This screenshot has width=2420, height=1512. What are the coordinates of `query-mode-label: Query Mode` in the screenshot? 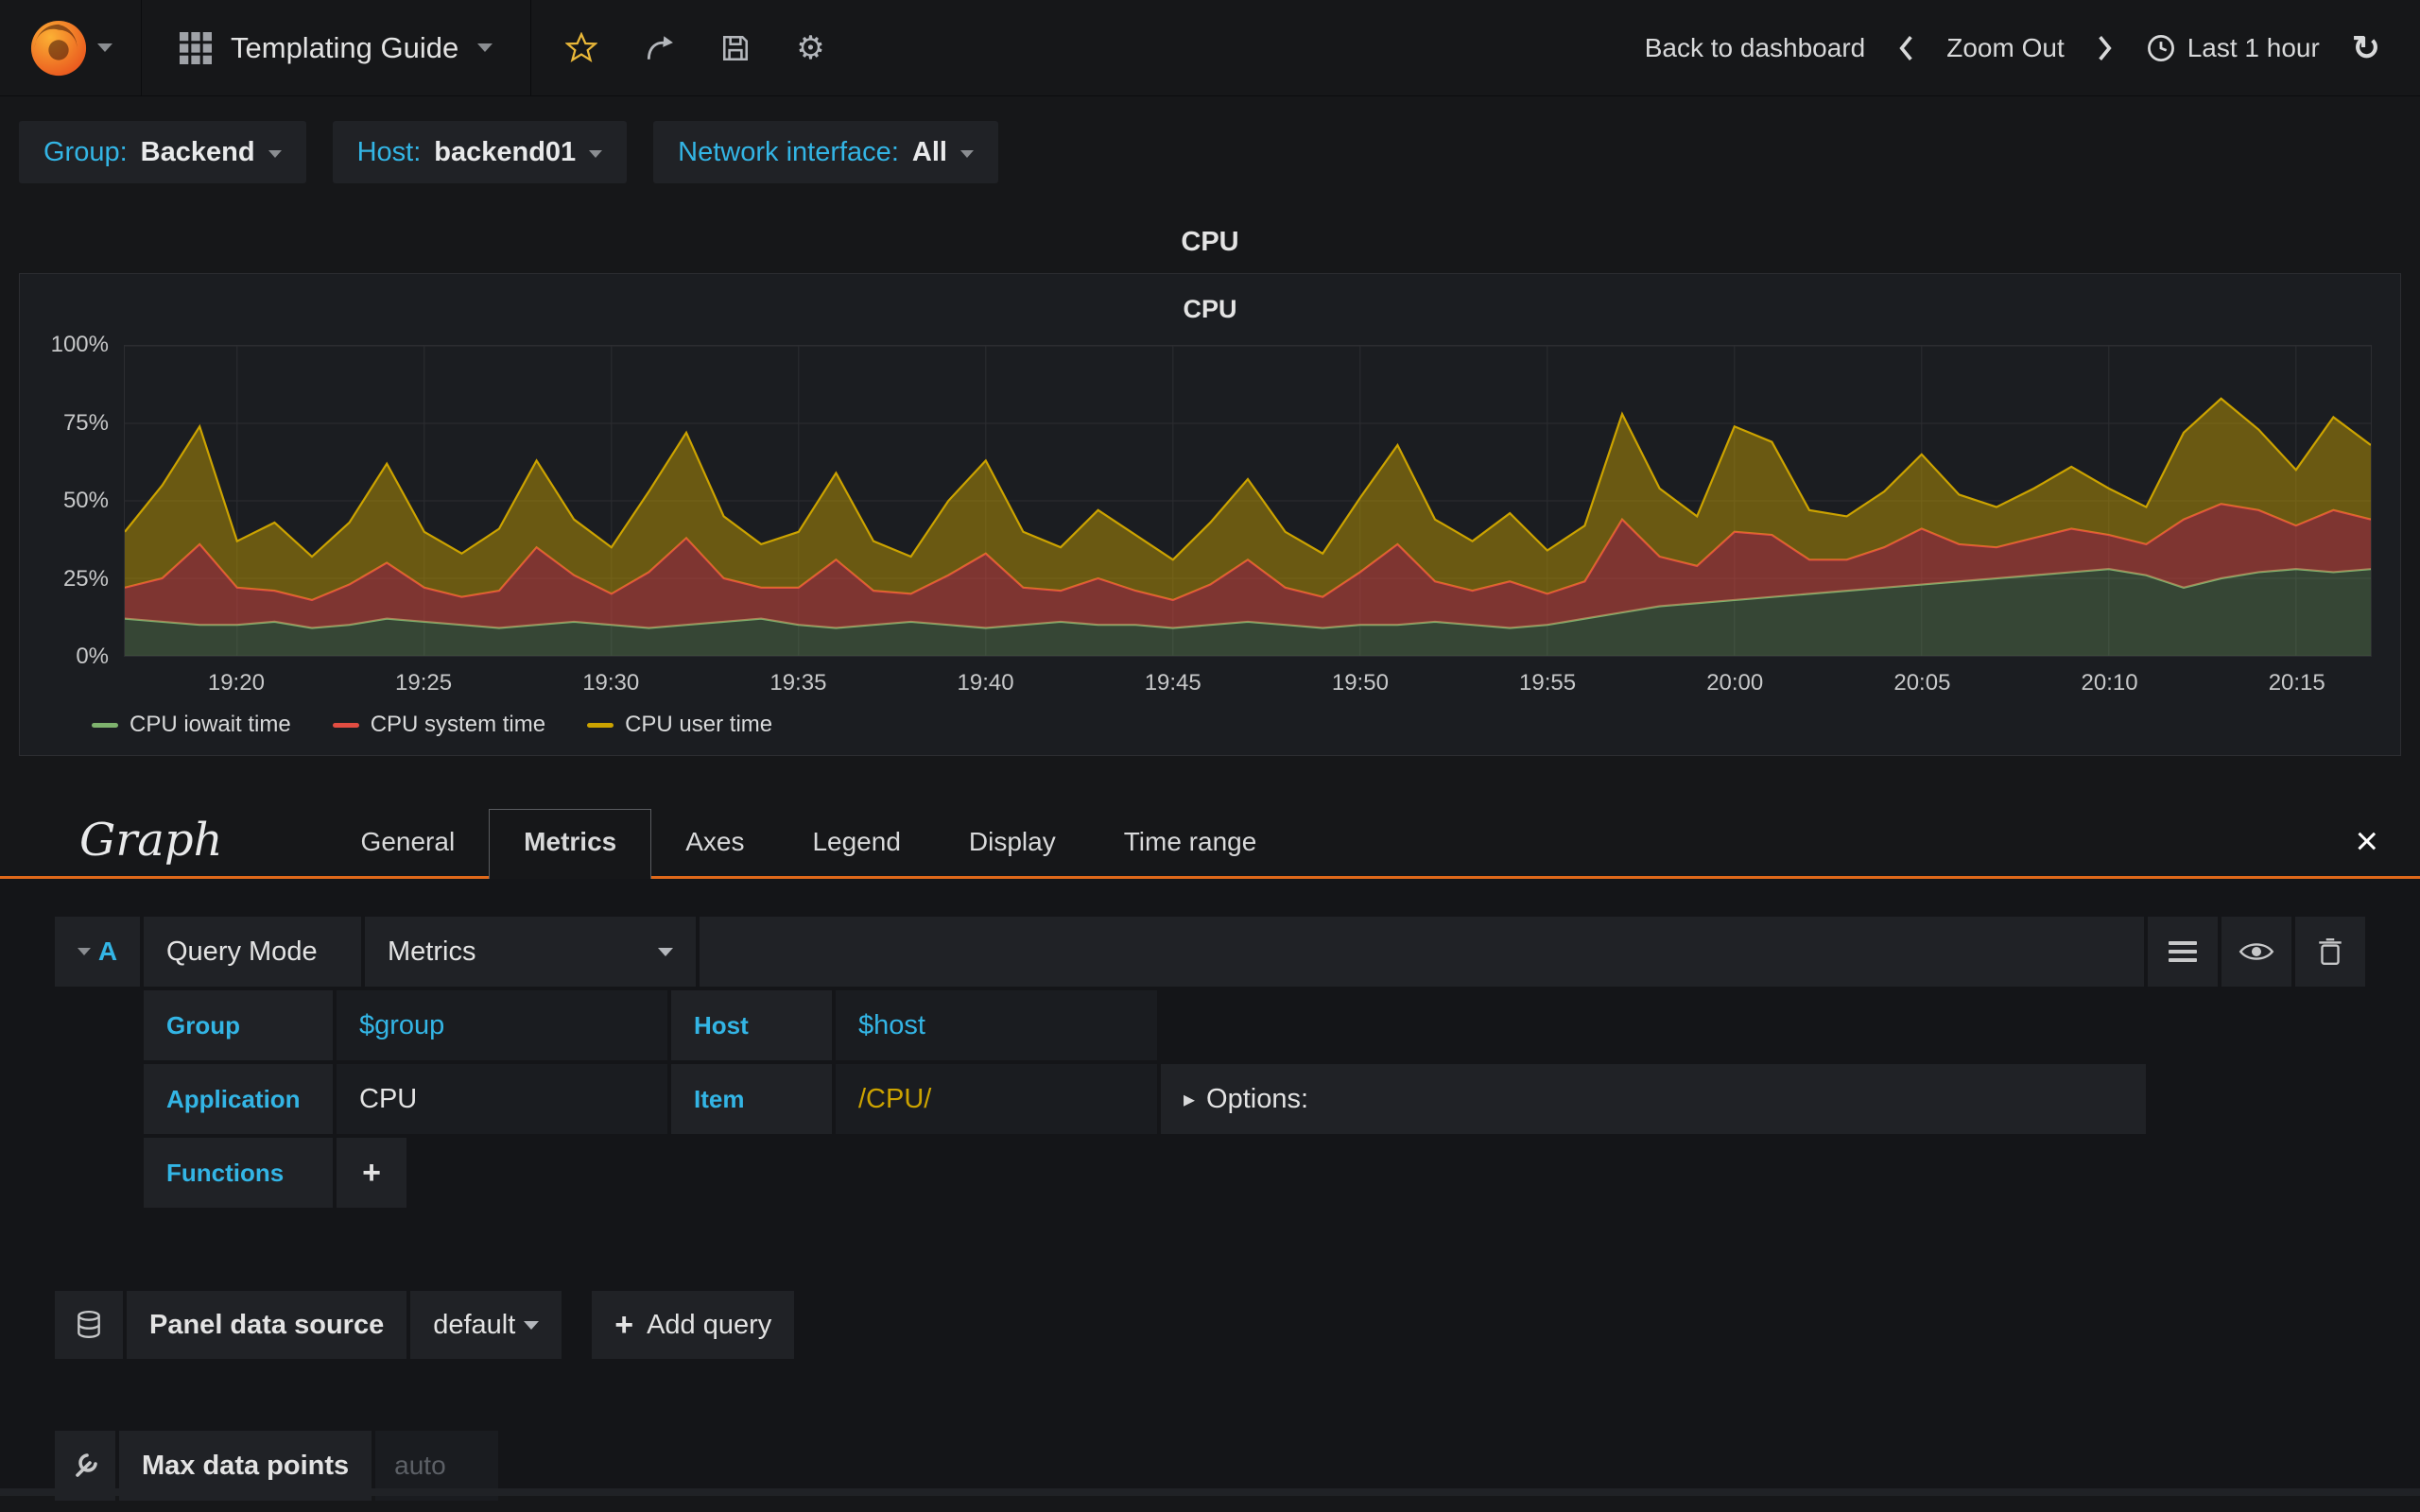 It's located at (252, 952).